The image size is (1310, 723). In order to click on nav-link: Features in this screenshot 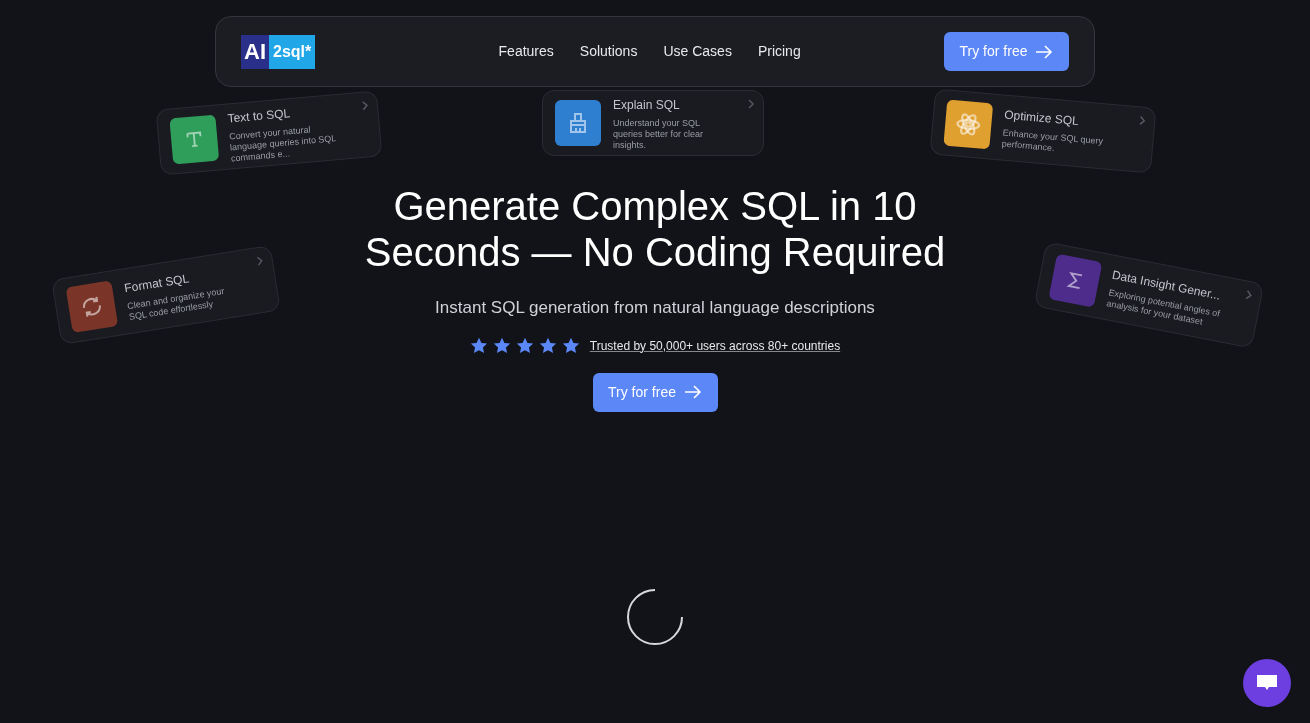, I will do `click(526, 51)`.